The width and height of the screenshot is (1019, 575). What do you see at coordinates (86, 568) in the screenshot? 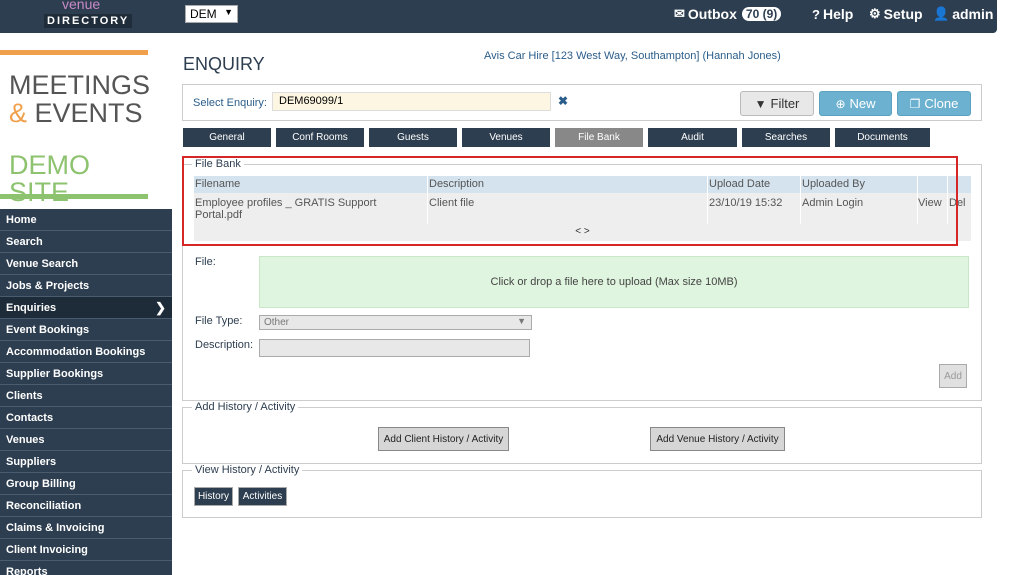
I see `sidebar-item-reports: Reports` at bounding box center [86, 568].